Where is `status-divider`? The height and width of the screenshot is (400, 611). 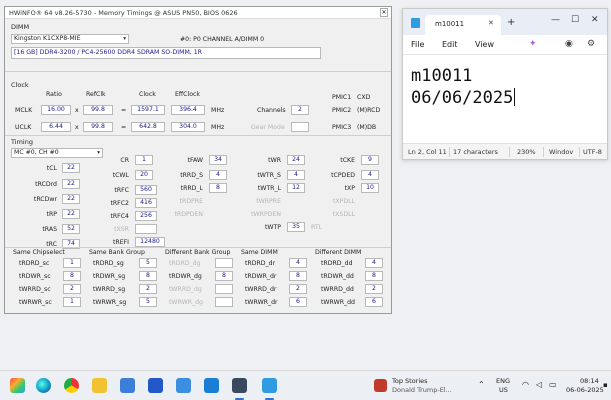 status-divider is located at coordinates (543, 152).